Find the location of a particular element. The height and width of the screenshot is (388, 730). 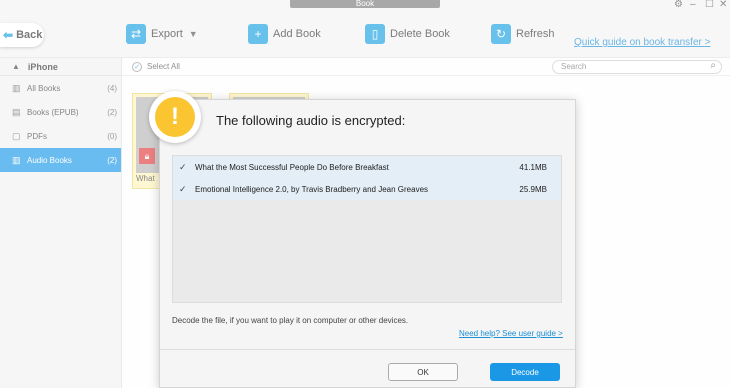

ok-button: OK is located at coordinates (423, 372).